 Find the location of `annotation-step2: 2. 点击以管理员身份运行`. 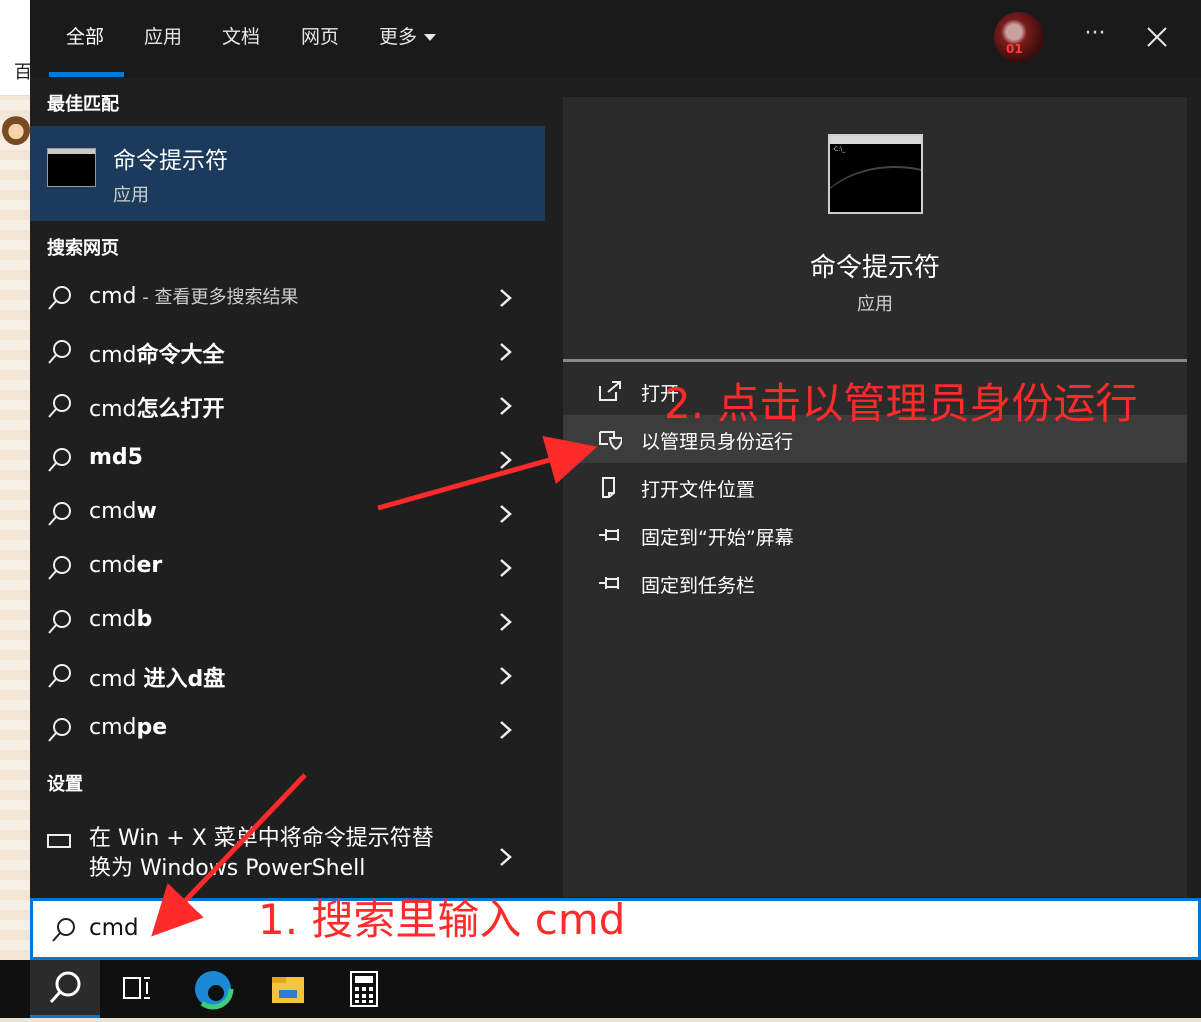

annotation-step2: 2. 点击以管理员身份运行 is located at coordinates (901, 403).